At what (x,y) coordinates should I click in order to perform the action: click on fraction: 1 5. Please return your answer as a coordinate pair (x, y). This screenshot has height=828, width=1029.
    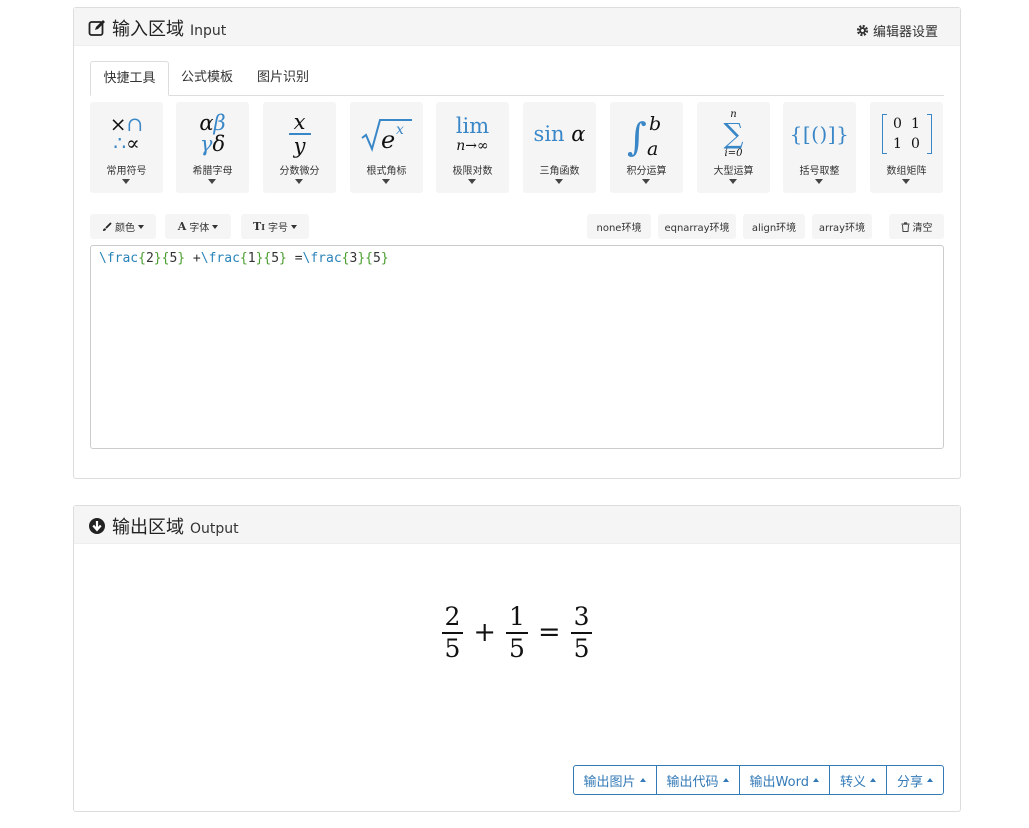
    Looking at the image, I should click on (517, 633).